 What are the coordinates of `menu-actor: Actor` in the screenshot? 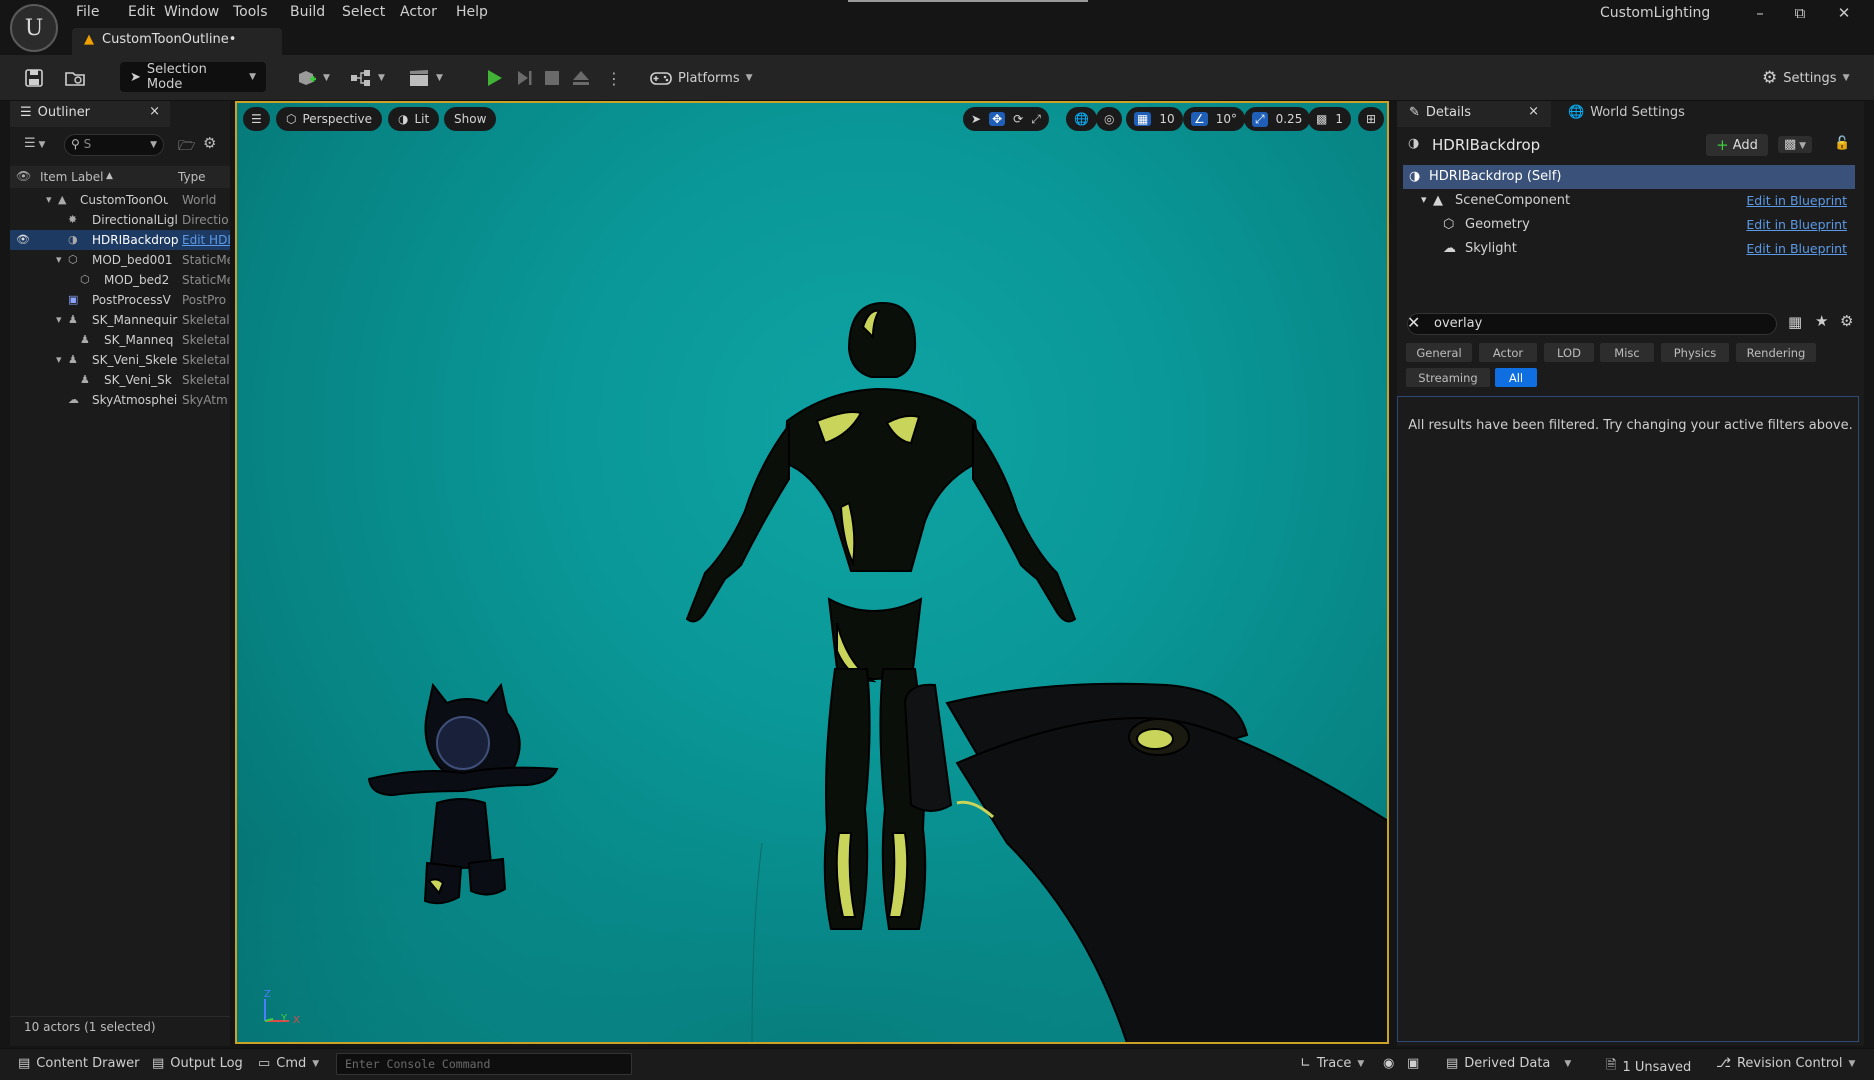 It's located at (418, 12).